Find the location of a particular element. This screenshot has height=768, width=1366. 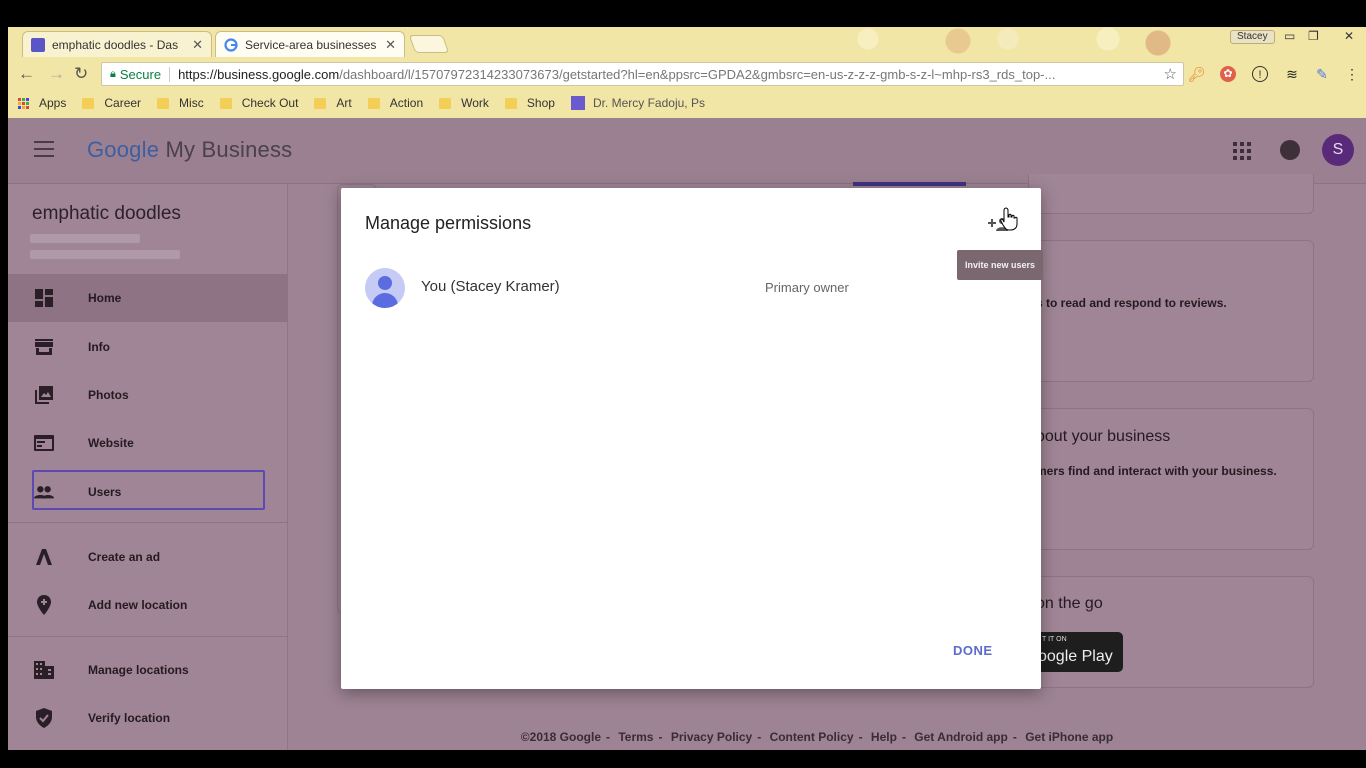

bookmark-apps: Apps is located at coordinates (42, 103).